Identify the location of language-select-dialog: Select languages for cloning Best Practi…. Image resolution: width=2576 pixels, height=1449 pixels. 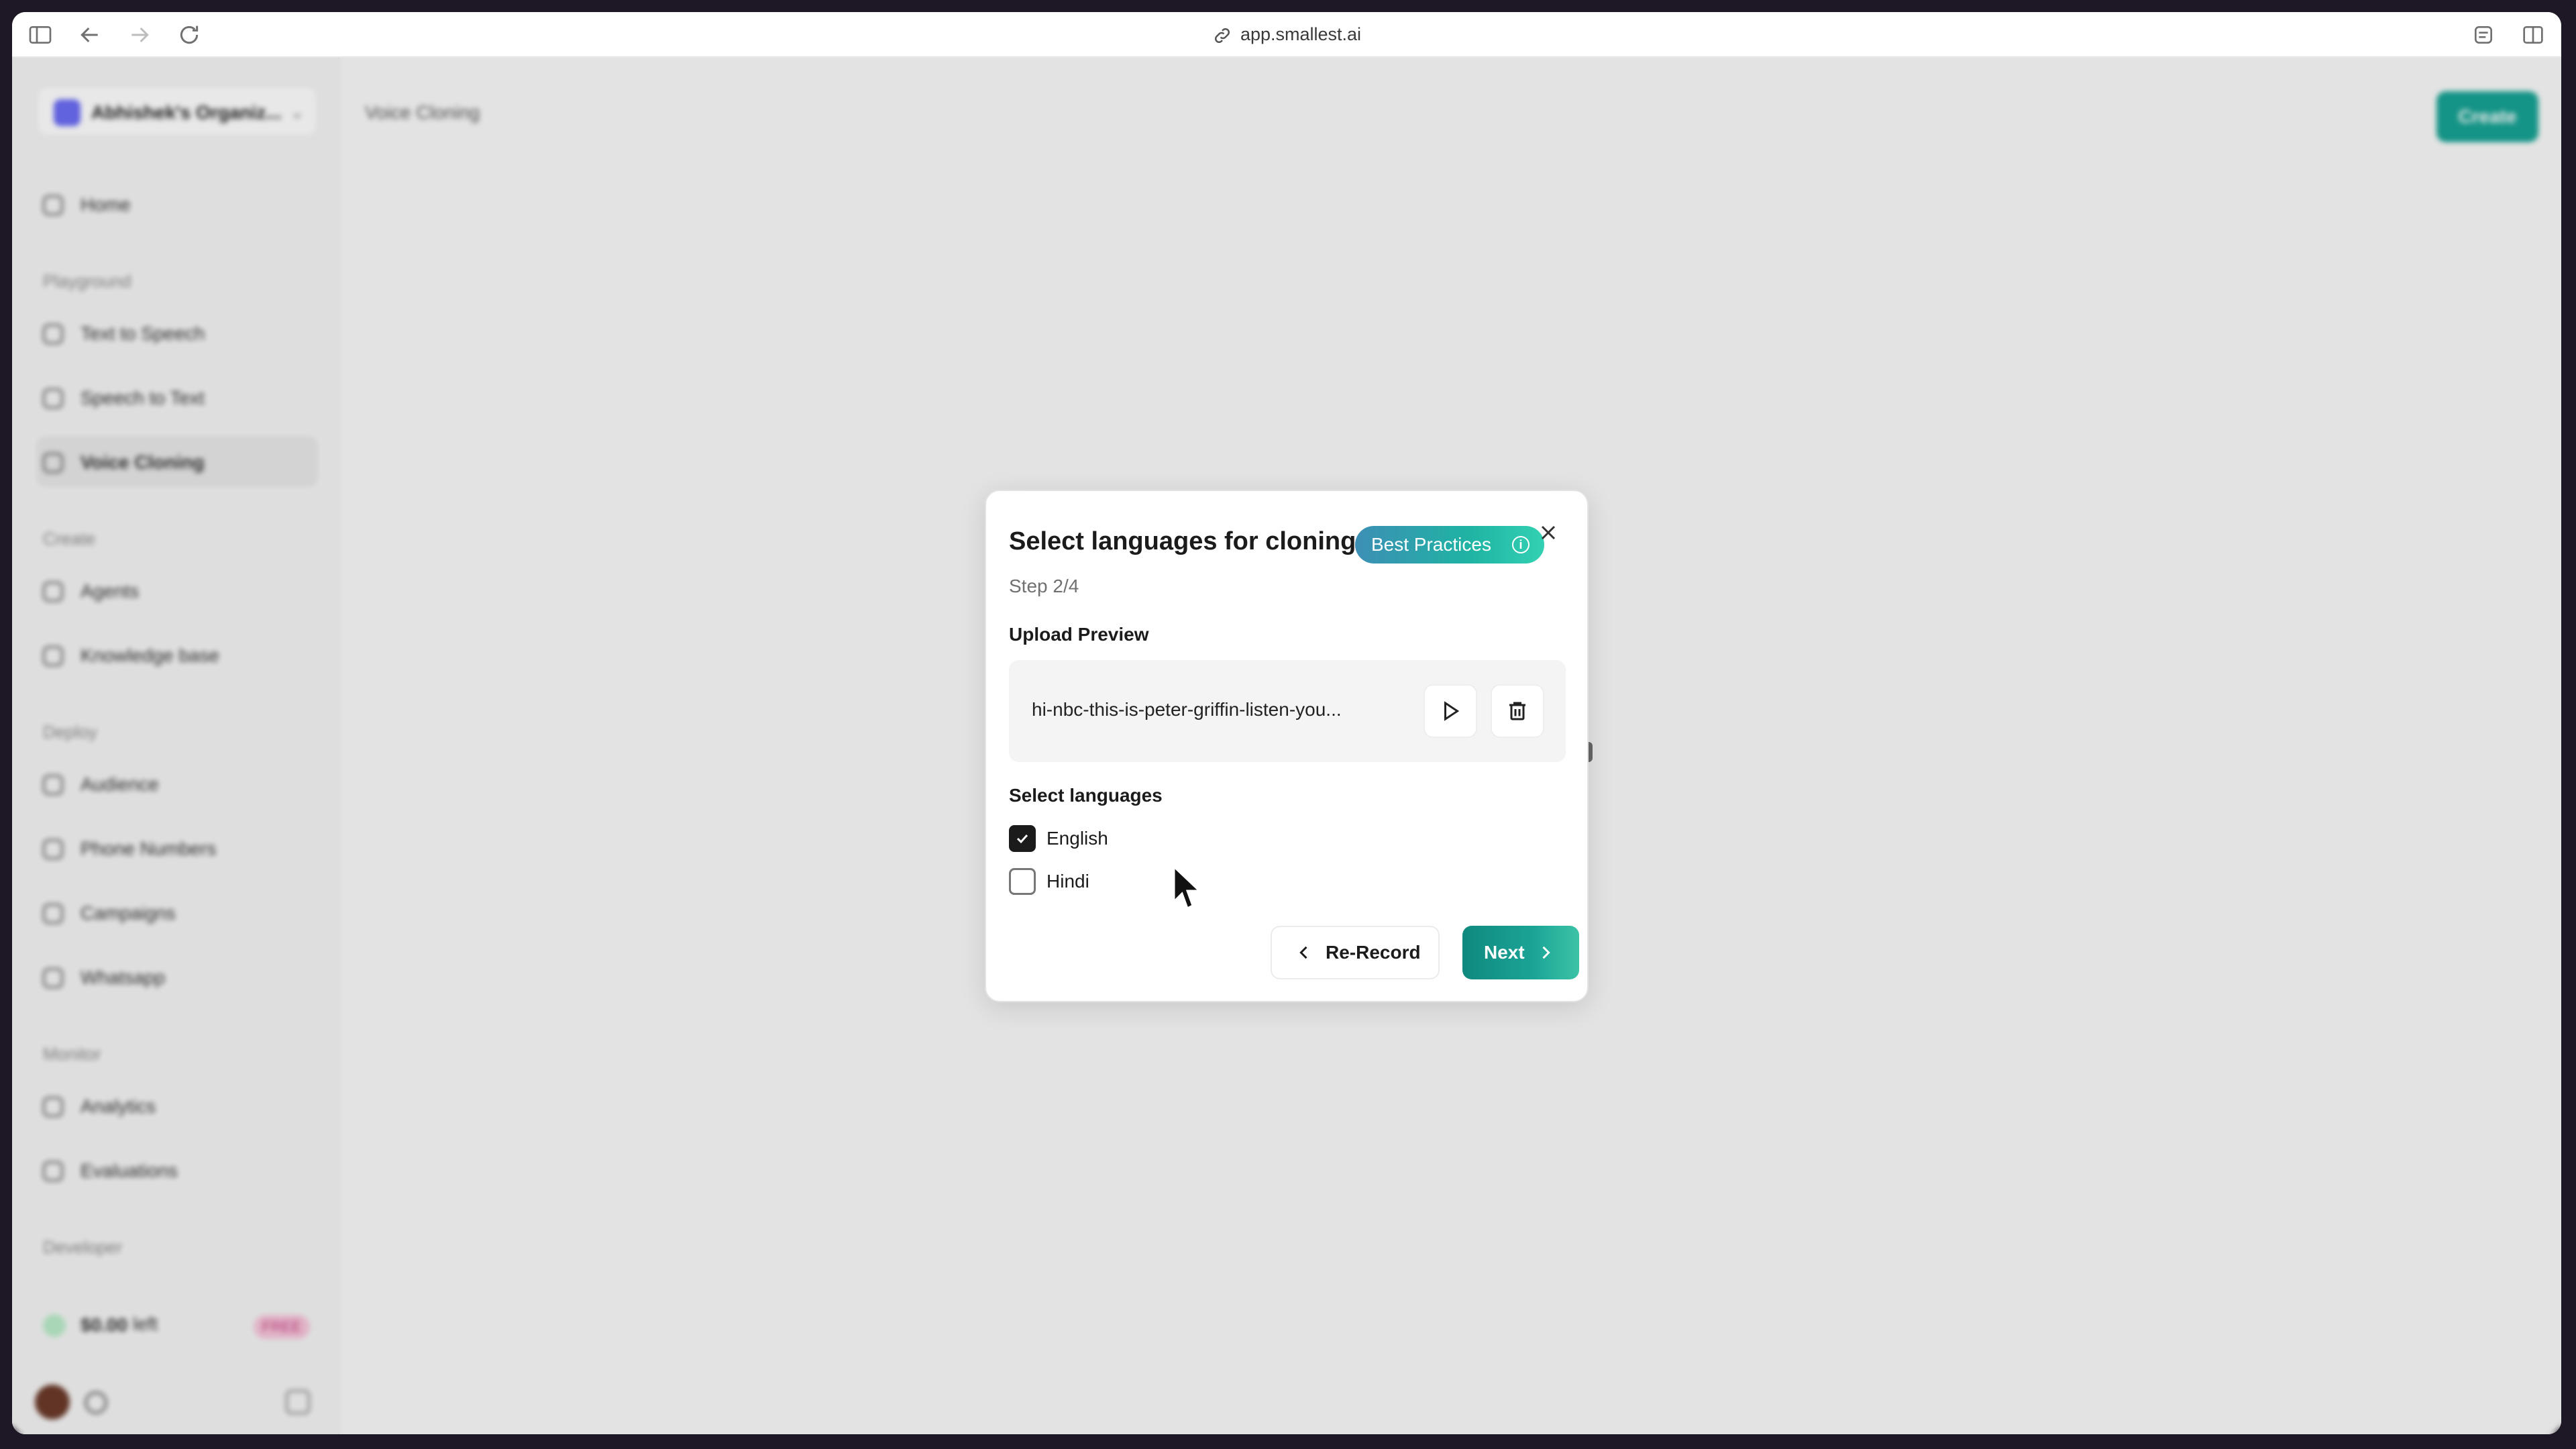
(1287, 746).